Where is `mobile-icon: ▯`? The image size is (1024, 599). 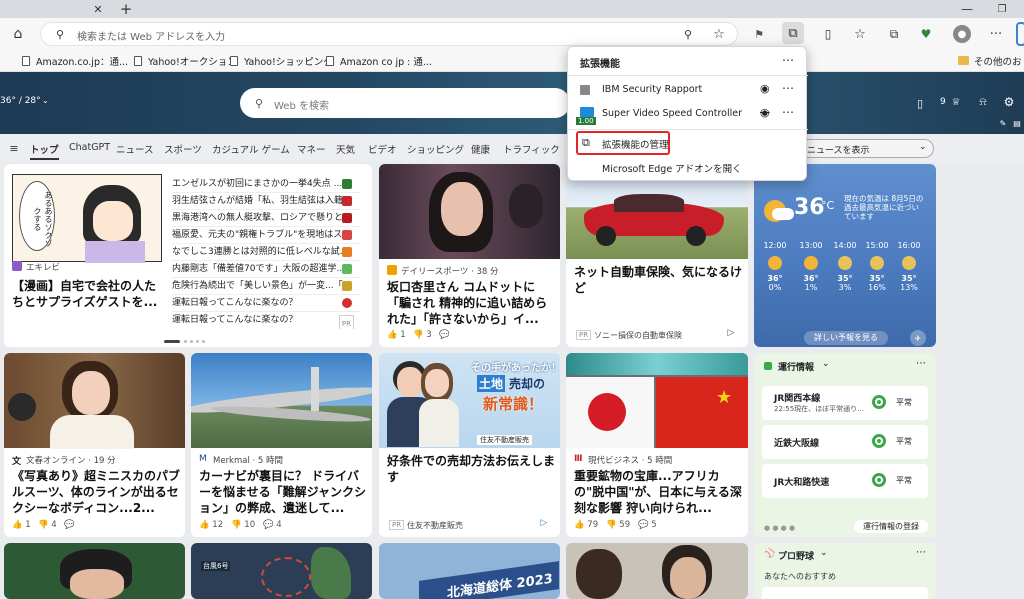 mobile-icon: ▯ is located at coordinates (920, 103).